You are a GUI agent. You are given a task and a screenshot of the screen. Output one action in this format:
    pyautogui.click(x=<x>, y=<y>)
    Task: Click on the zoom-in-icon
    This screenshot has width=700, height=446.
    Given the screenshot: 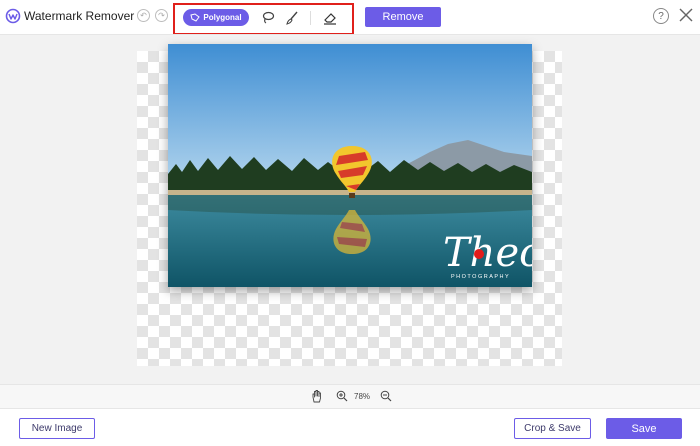 What is the action you would take?
    pyautogui.click(x=342, y=396)
    